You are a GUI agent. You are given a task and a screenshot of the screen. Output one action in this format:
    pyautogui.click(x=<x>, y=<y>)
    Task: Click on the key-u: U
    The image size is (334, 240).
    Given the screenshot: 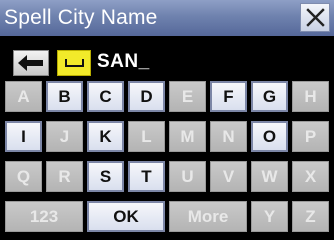 What is the action you would take?
    pyautogui.click(x=187, y=176)
    